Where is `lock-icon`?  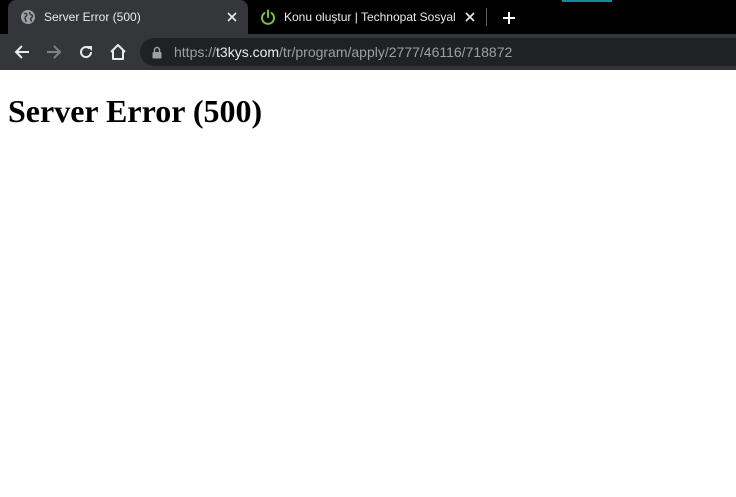
lock-icon is located at coordinates (157, 52).